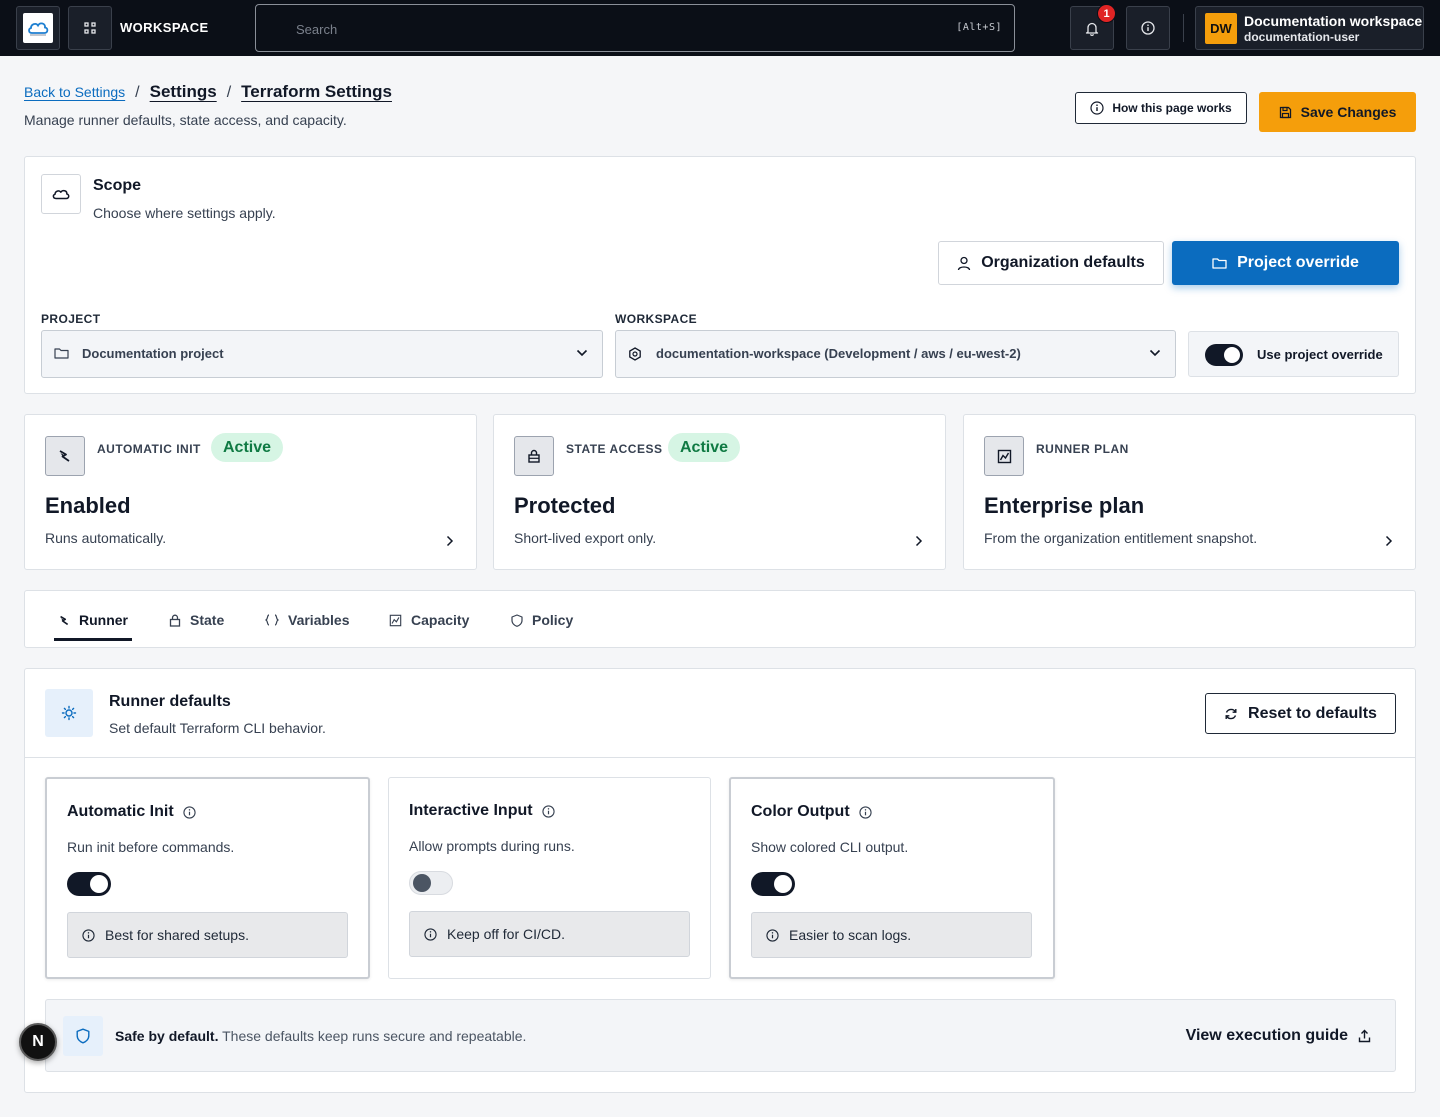 Image resolution: width=1440 pixels, height=1117 pixels. I want to click on use-project-override-toggle, so click(1224, 355).